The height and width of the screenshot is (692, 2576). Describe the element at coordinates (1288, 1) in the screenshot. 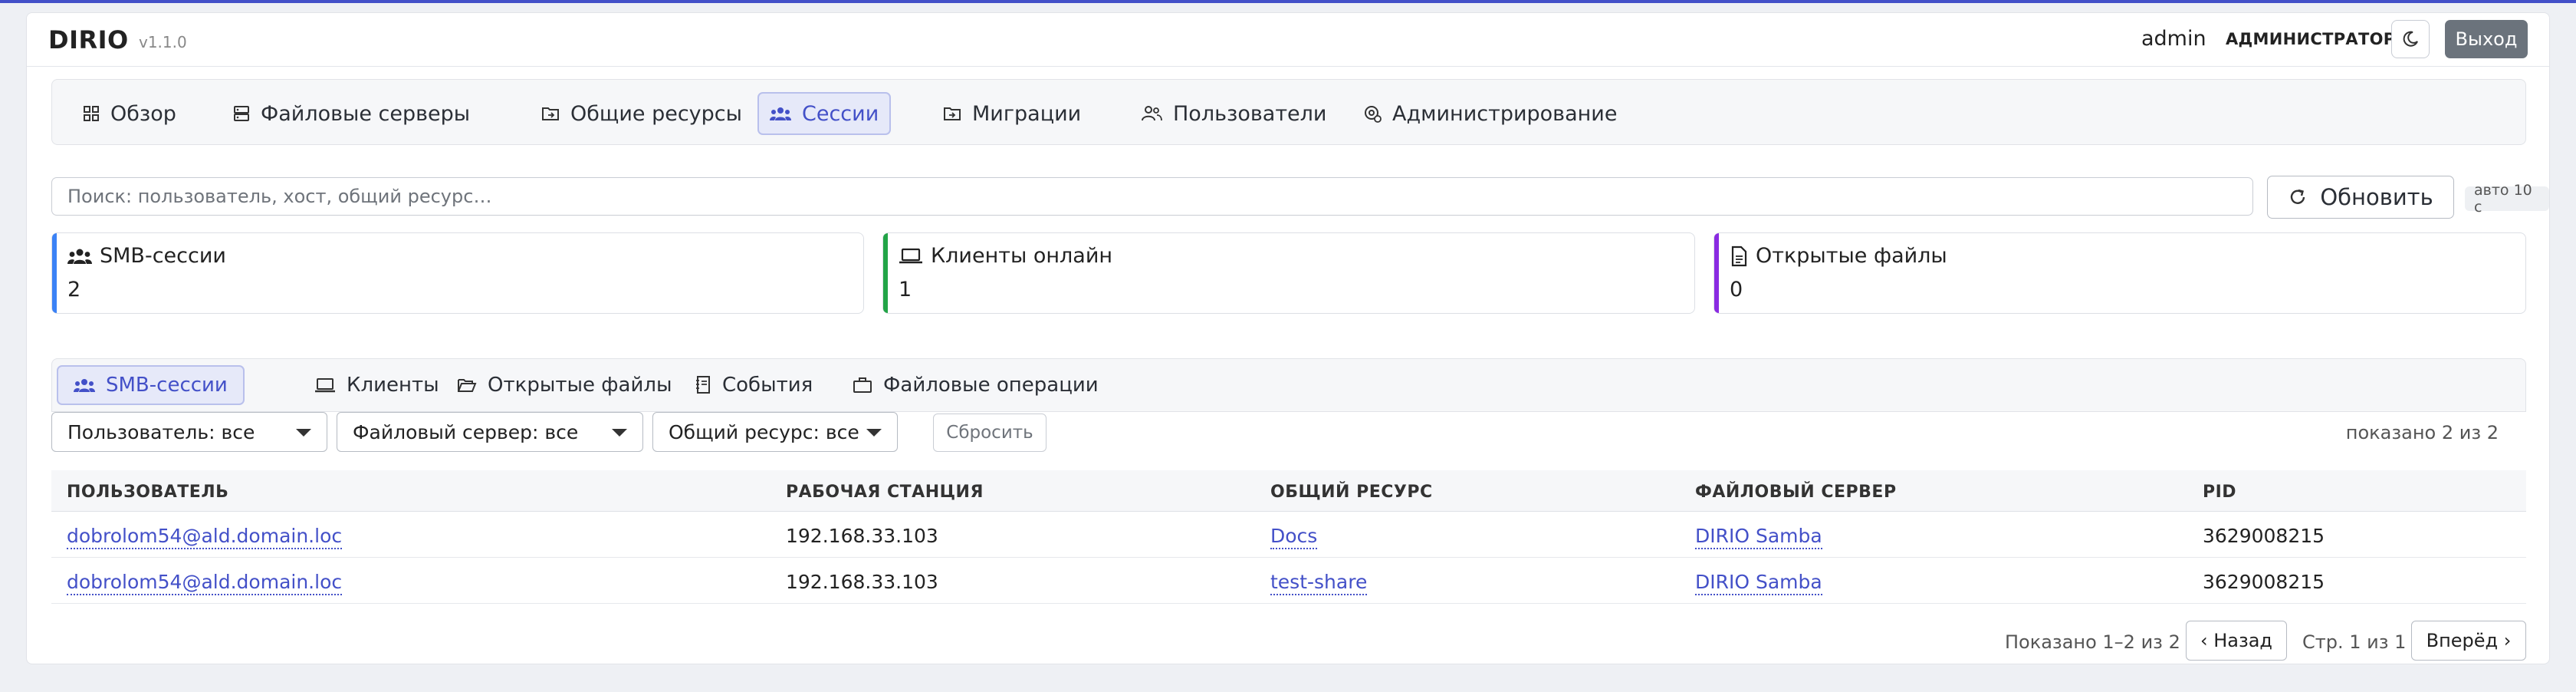

I see `top-accent-line` at that location.